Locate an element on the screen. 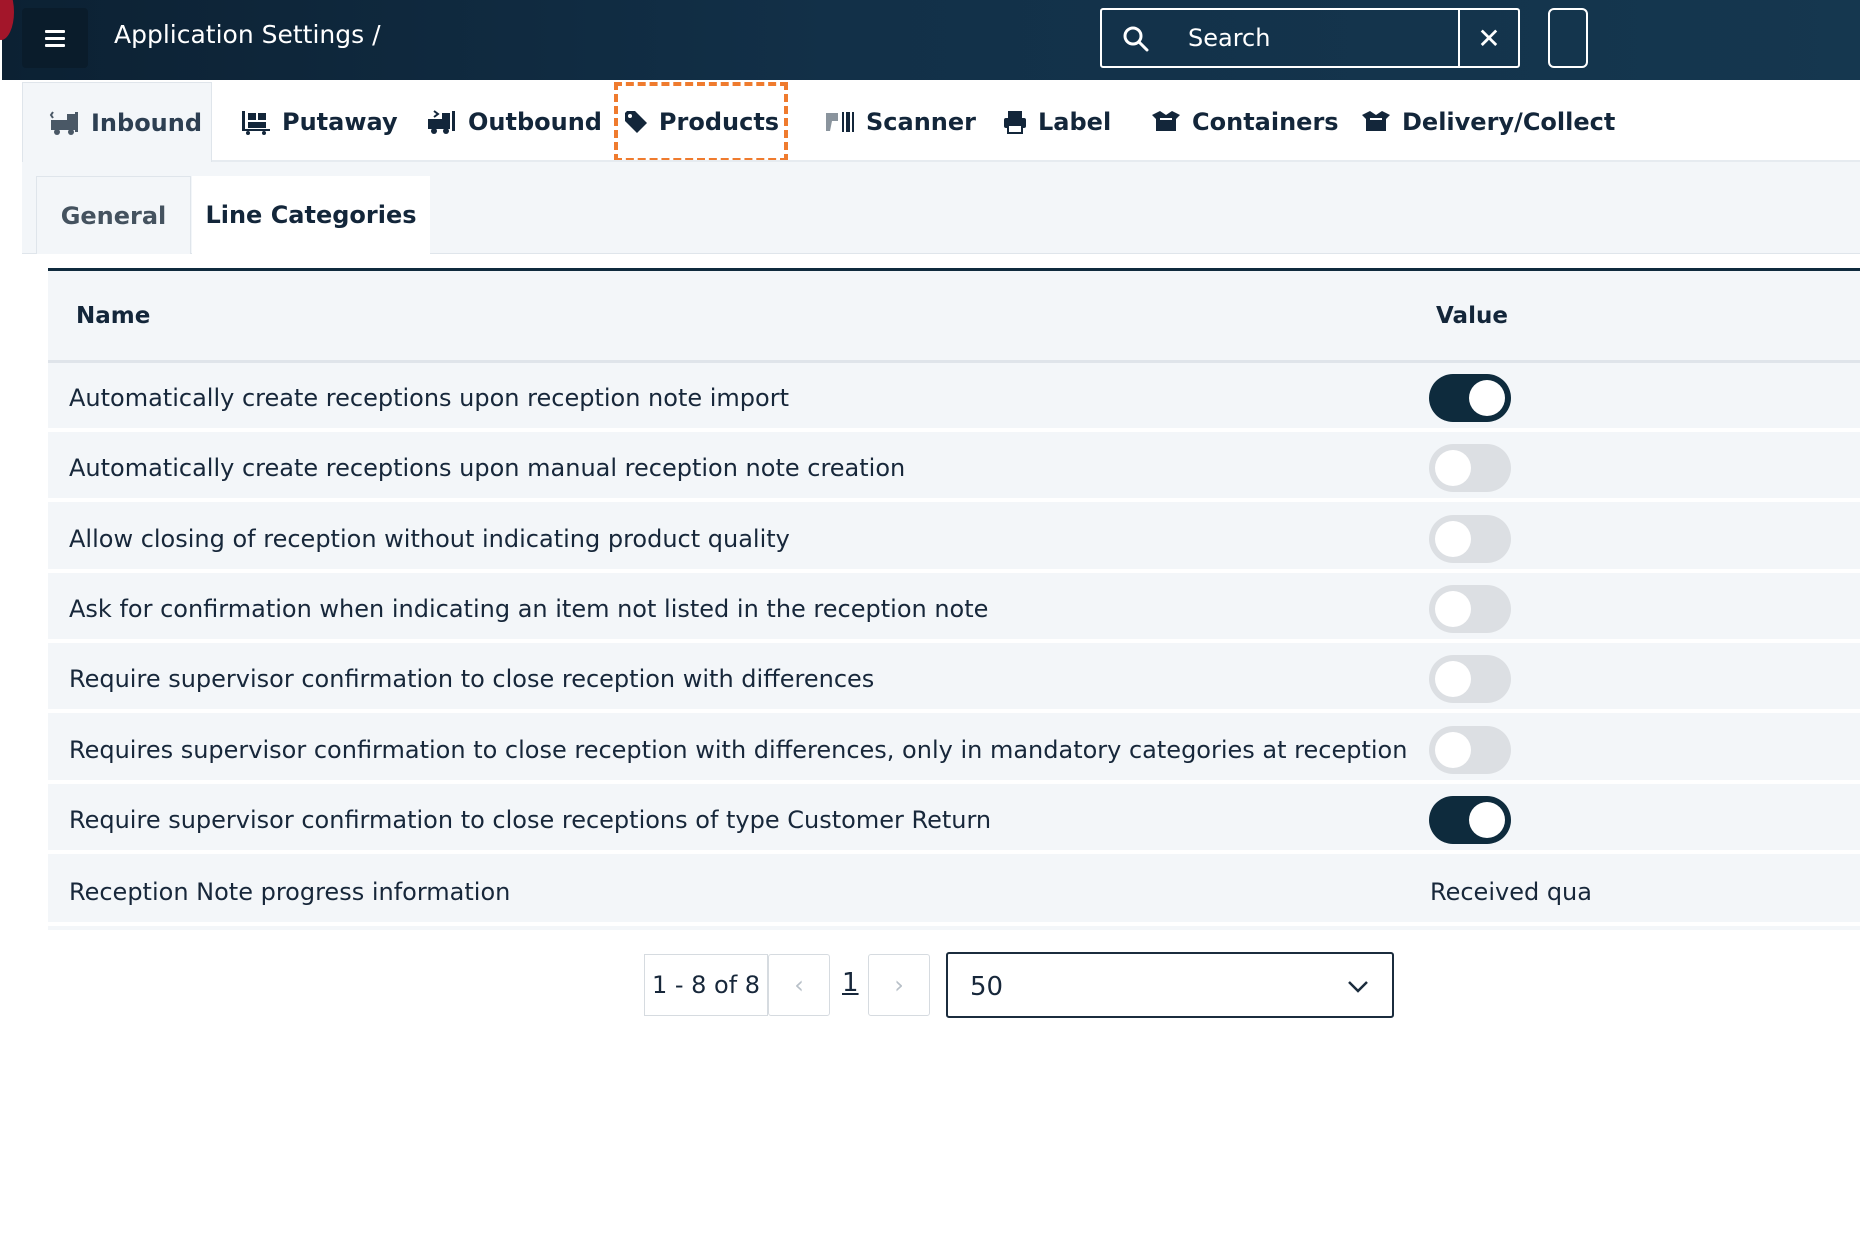 The width and height of the screenshot is (1860, 1248). column-header-name: Name is located at coordinates (113, 316).